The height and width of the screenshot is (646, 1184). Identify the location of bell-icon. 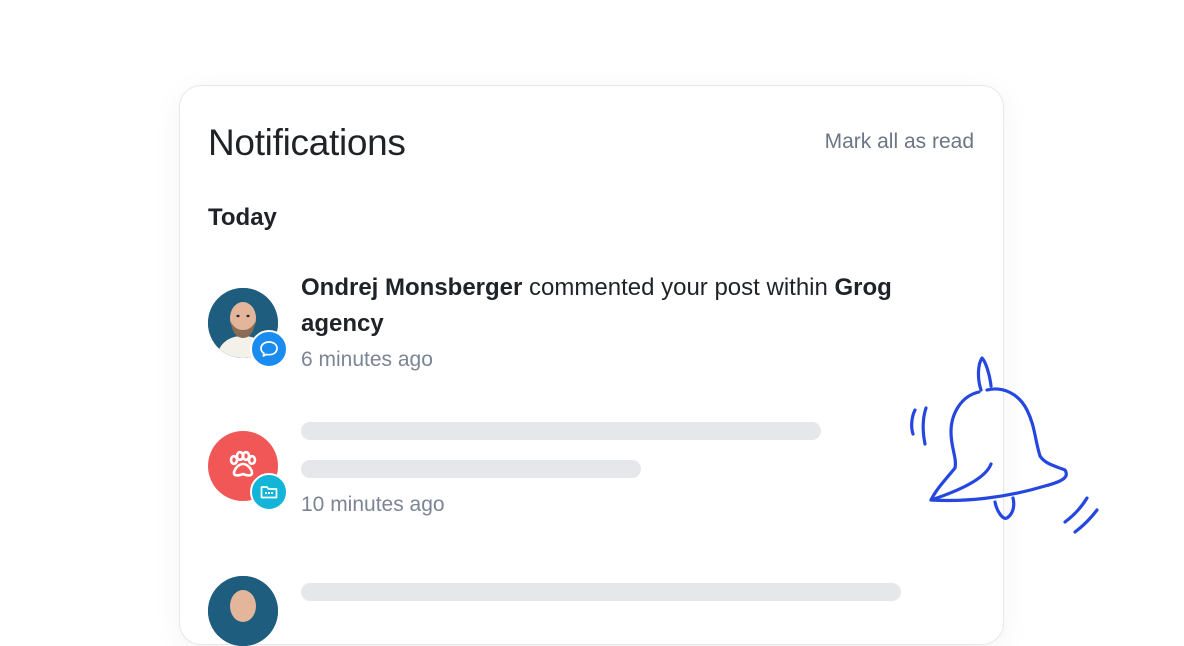
(1004, 445).